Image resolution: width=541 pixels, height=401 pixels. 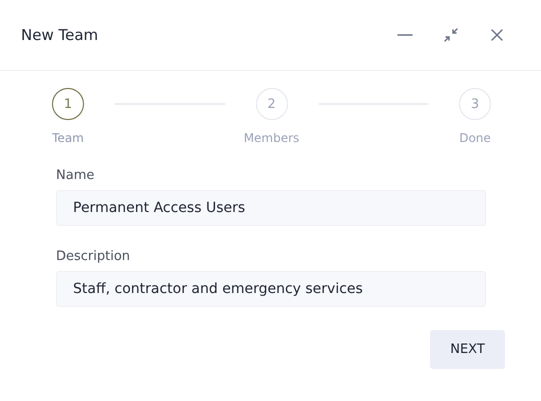 What do you see at coordinates (272, 138) in the screenshot?
I see `step-label: Members` at bounding box center [272, 138].